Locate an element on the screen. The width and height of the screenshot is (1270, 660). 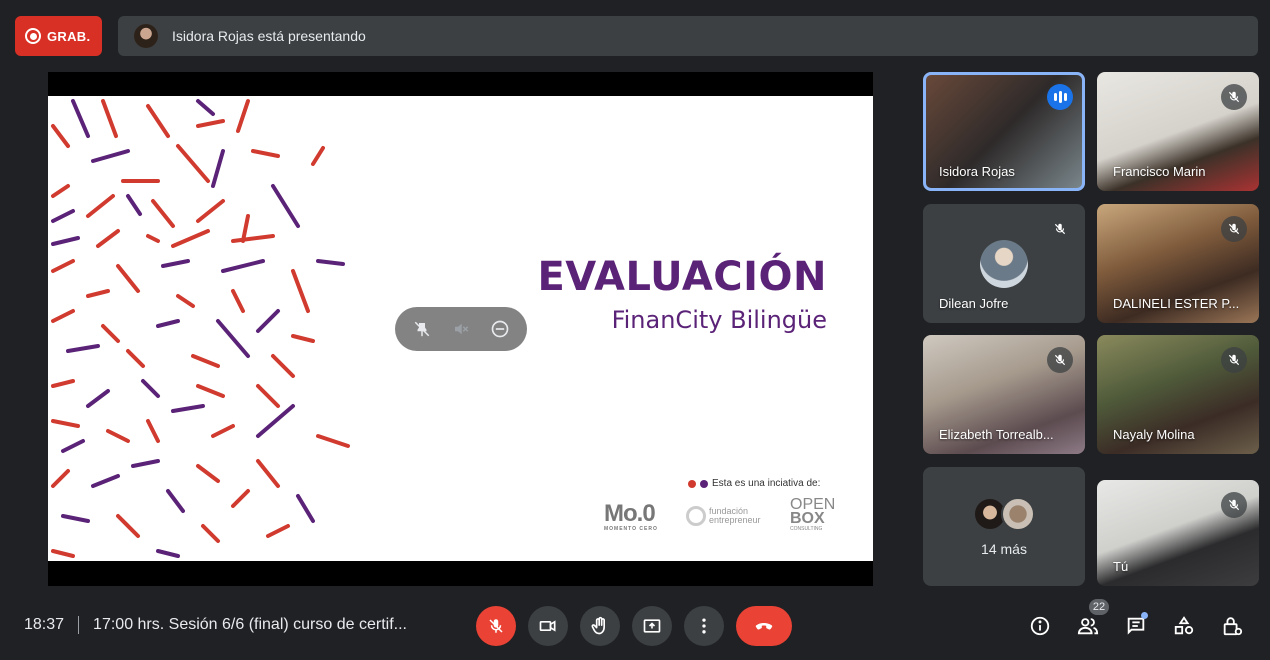
camera-button is located at coordinates (548, 626).